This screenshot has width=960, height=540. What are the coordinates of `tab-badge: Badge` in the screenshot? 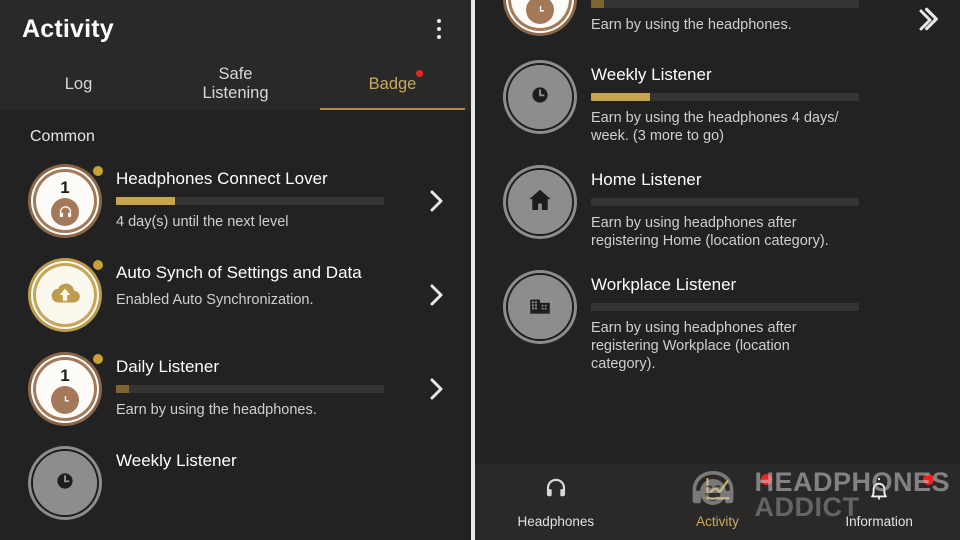 It's located at (392, 84).